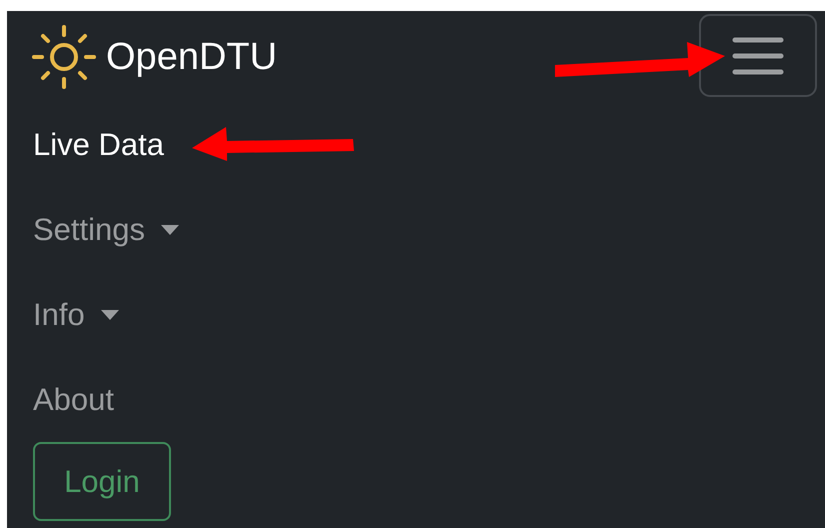 This screenshot has height=528, width=825. What do you see at coordinates (102, 481) in the screenshot?
I see `login-button: Login` at bounding box center [102, 481].